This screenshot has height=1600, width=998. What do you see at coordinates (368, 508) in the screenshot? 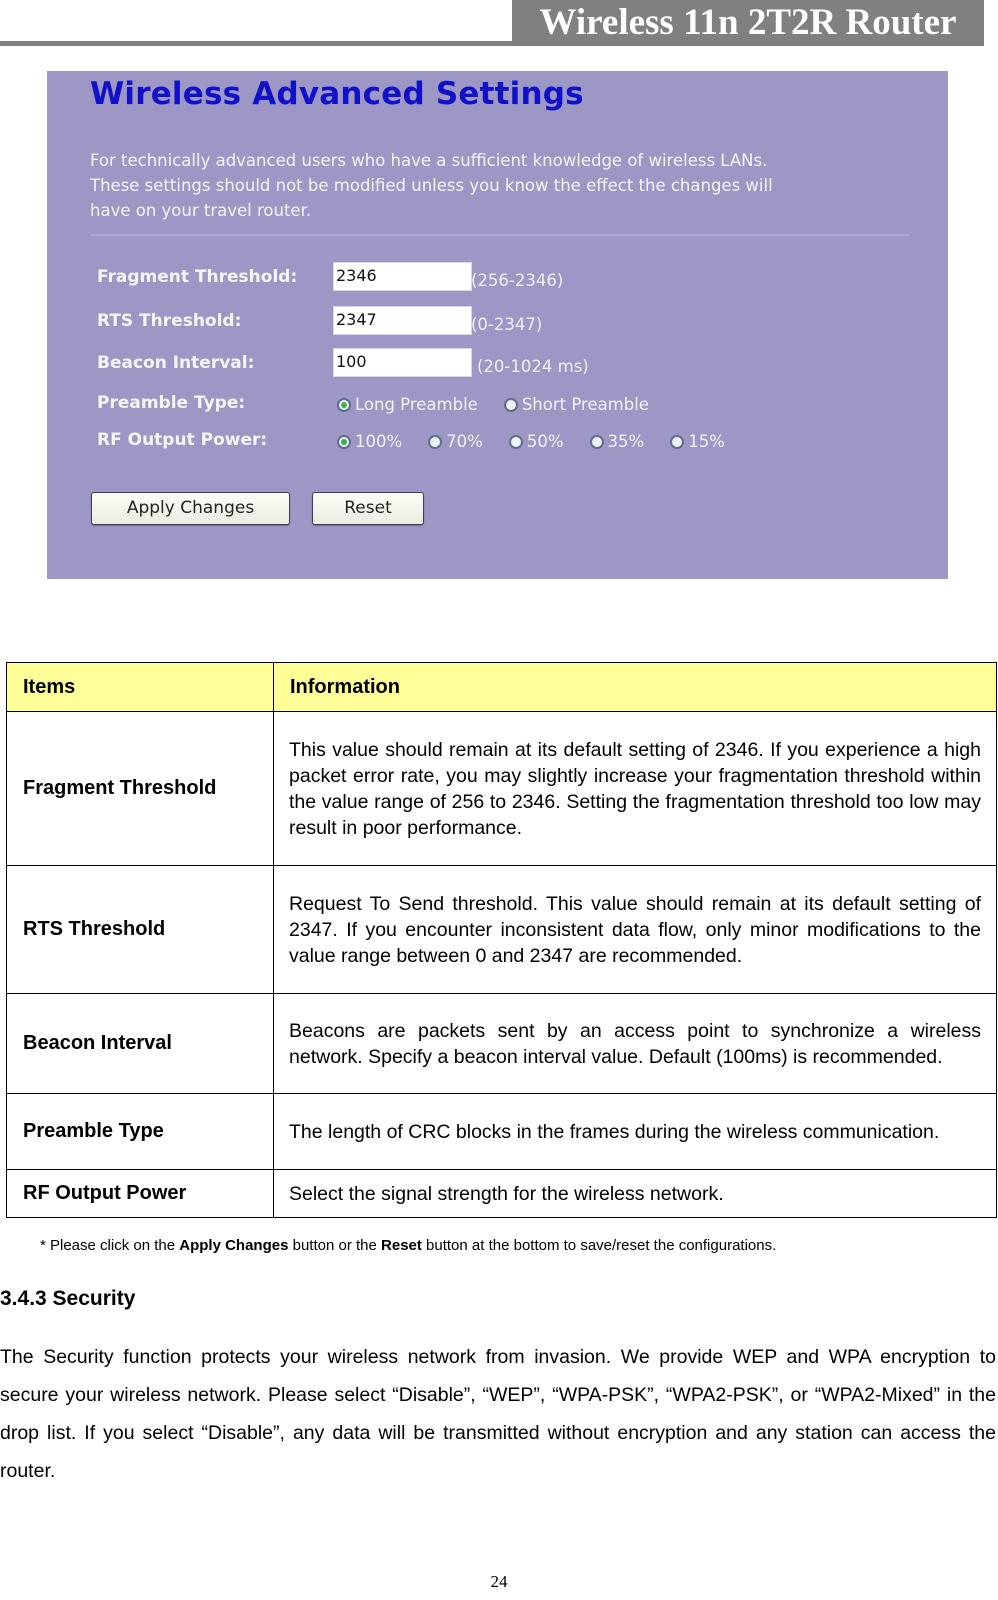
I see `reset-button: Reset` at bounding box center [368, 508].